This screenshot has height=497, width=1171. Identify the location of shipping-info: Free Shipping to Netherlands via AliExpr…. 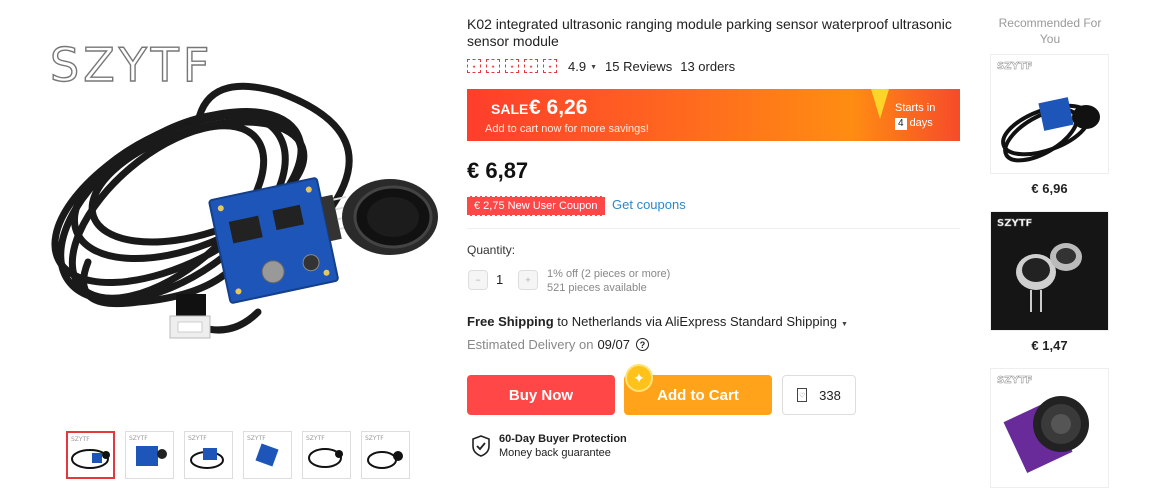
(657, 321).